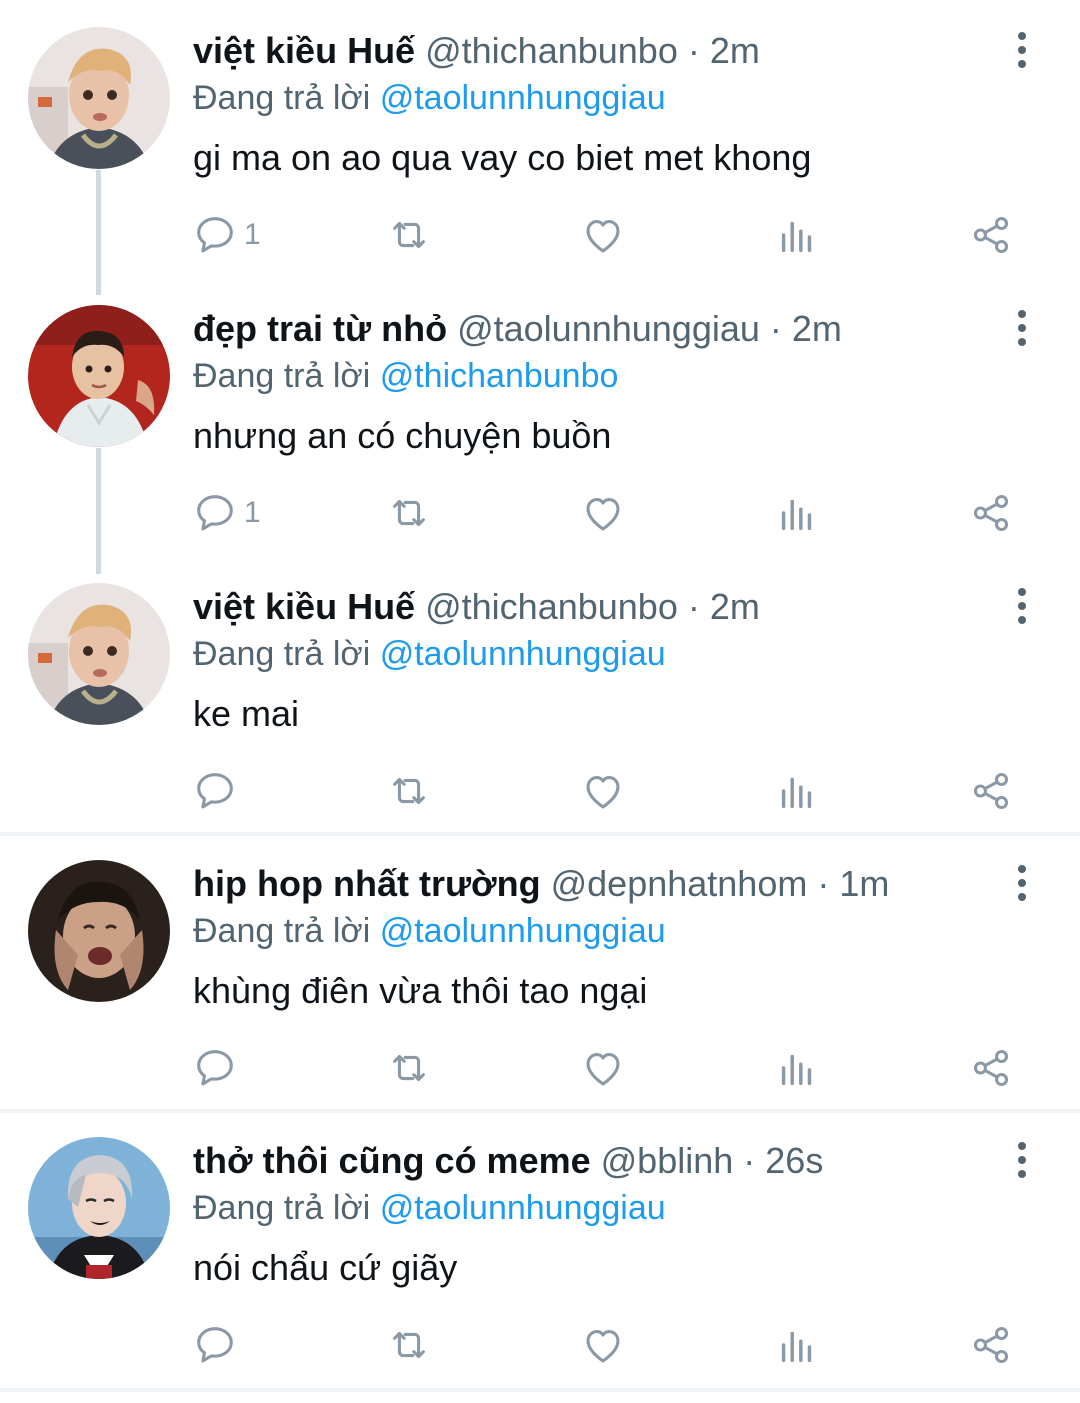  I want to click on tweet-text: khùng điên vừa thôi tao ngại, so click(420, 990).